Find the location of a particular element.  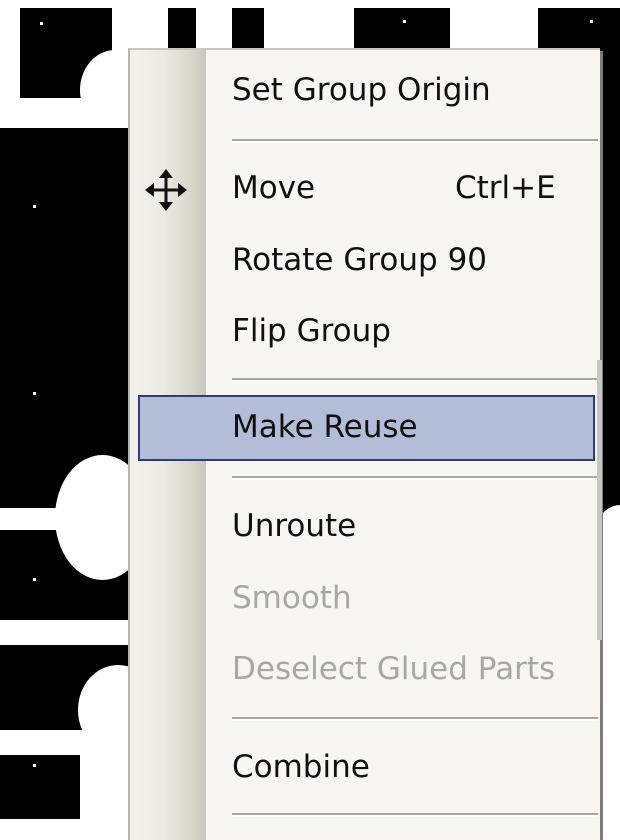

menu-item-label: Smooth is located at coordinates (292, 598).